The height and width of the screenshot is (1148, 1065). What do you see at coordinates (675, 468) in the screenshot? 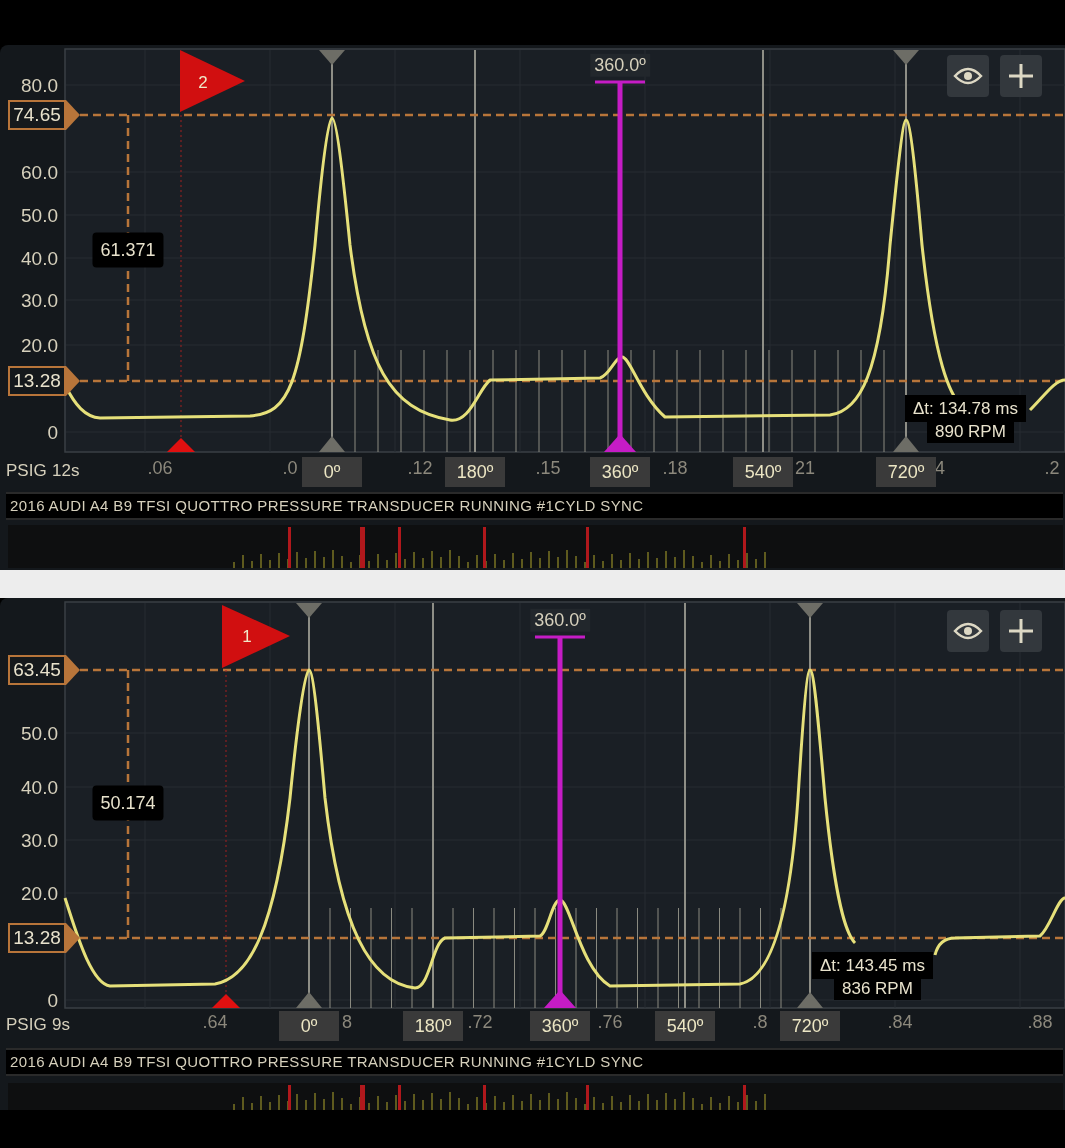
I see `axis-label: .18` at bounding box center [675, 468].